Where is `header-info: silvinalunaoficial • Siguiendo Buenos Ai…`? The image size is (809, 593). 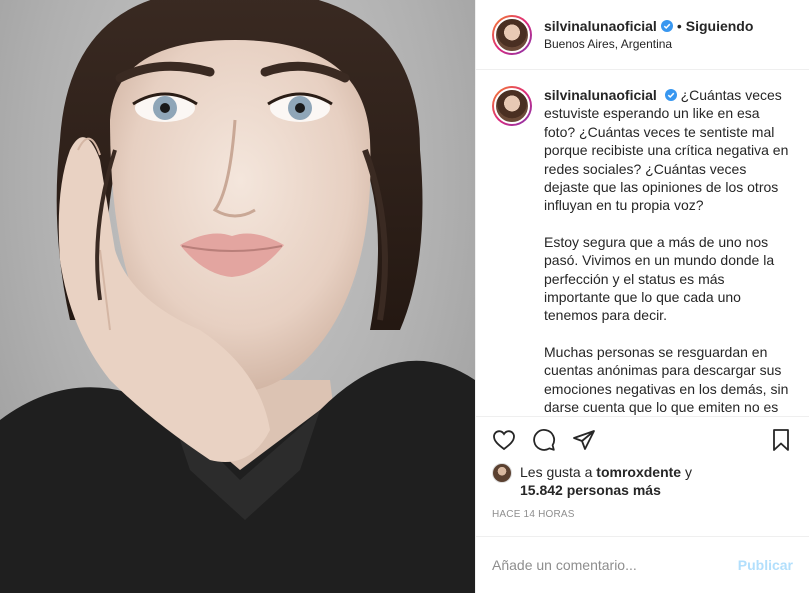 header-info: silvinalunaoficial • Siguiendo Buenos Ai… is located at coordinates (648, 34).